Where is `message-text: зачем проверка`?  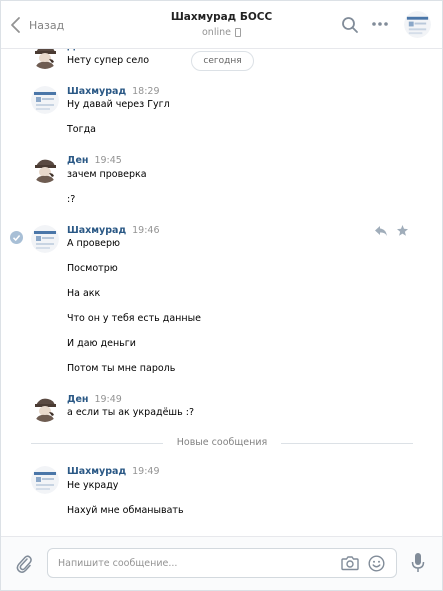
message-text: зачем проверка is located at coordinates (107, 174).